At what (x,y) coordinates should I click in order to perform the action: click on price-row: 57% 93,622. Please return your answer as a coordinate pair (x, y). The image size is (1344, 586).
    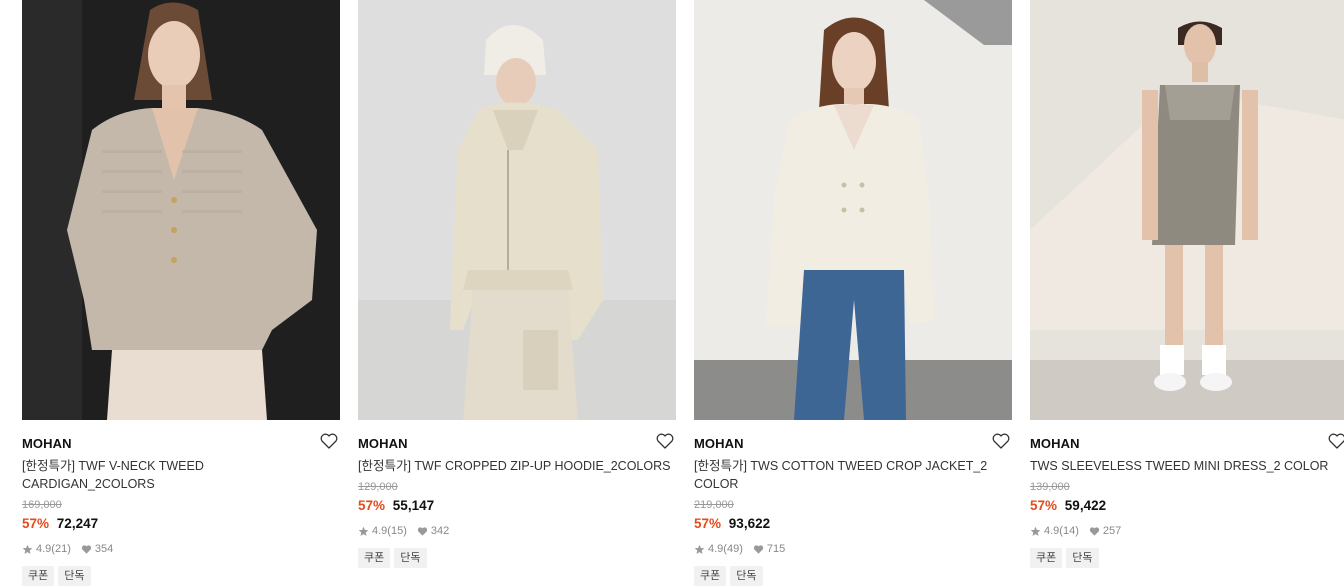
    Looking at the image, I should click on (853, 524).